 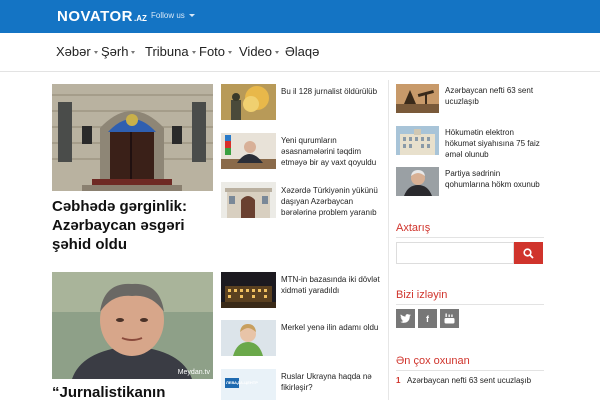 I want to click on twitter-button, so click(x=405, y=318).